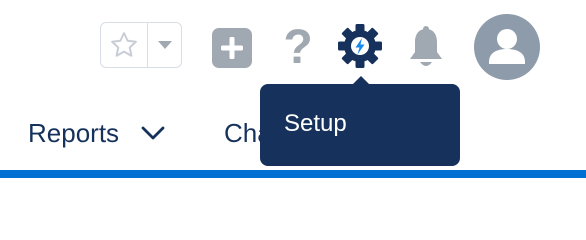 This screenshot has width=586, height=240. I want to click on setup-button, so click(360, 46).